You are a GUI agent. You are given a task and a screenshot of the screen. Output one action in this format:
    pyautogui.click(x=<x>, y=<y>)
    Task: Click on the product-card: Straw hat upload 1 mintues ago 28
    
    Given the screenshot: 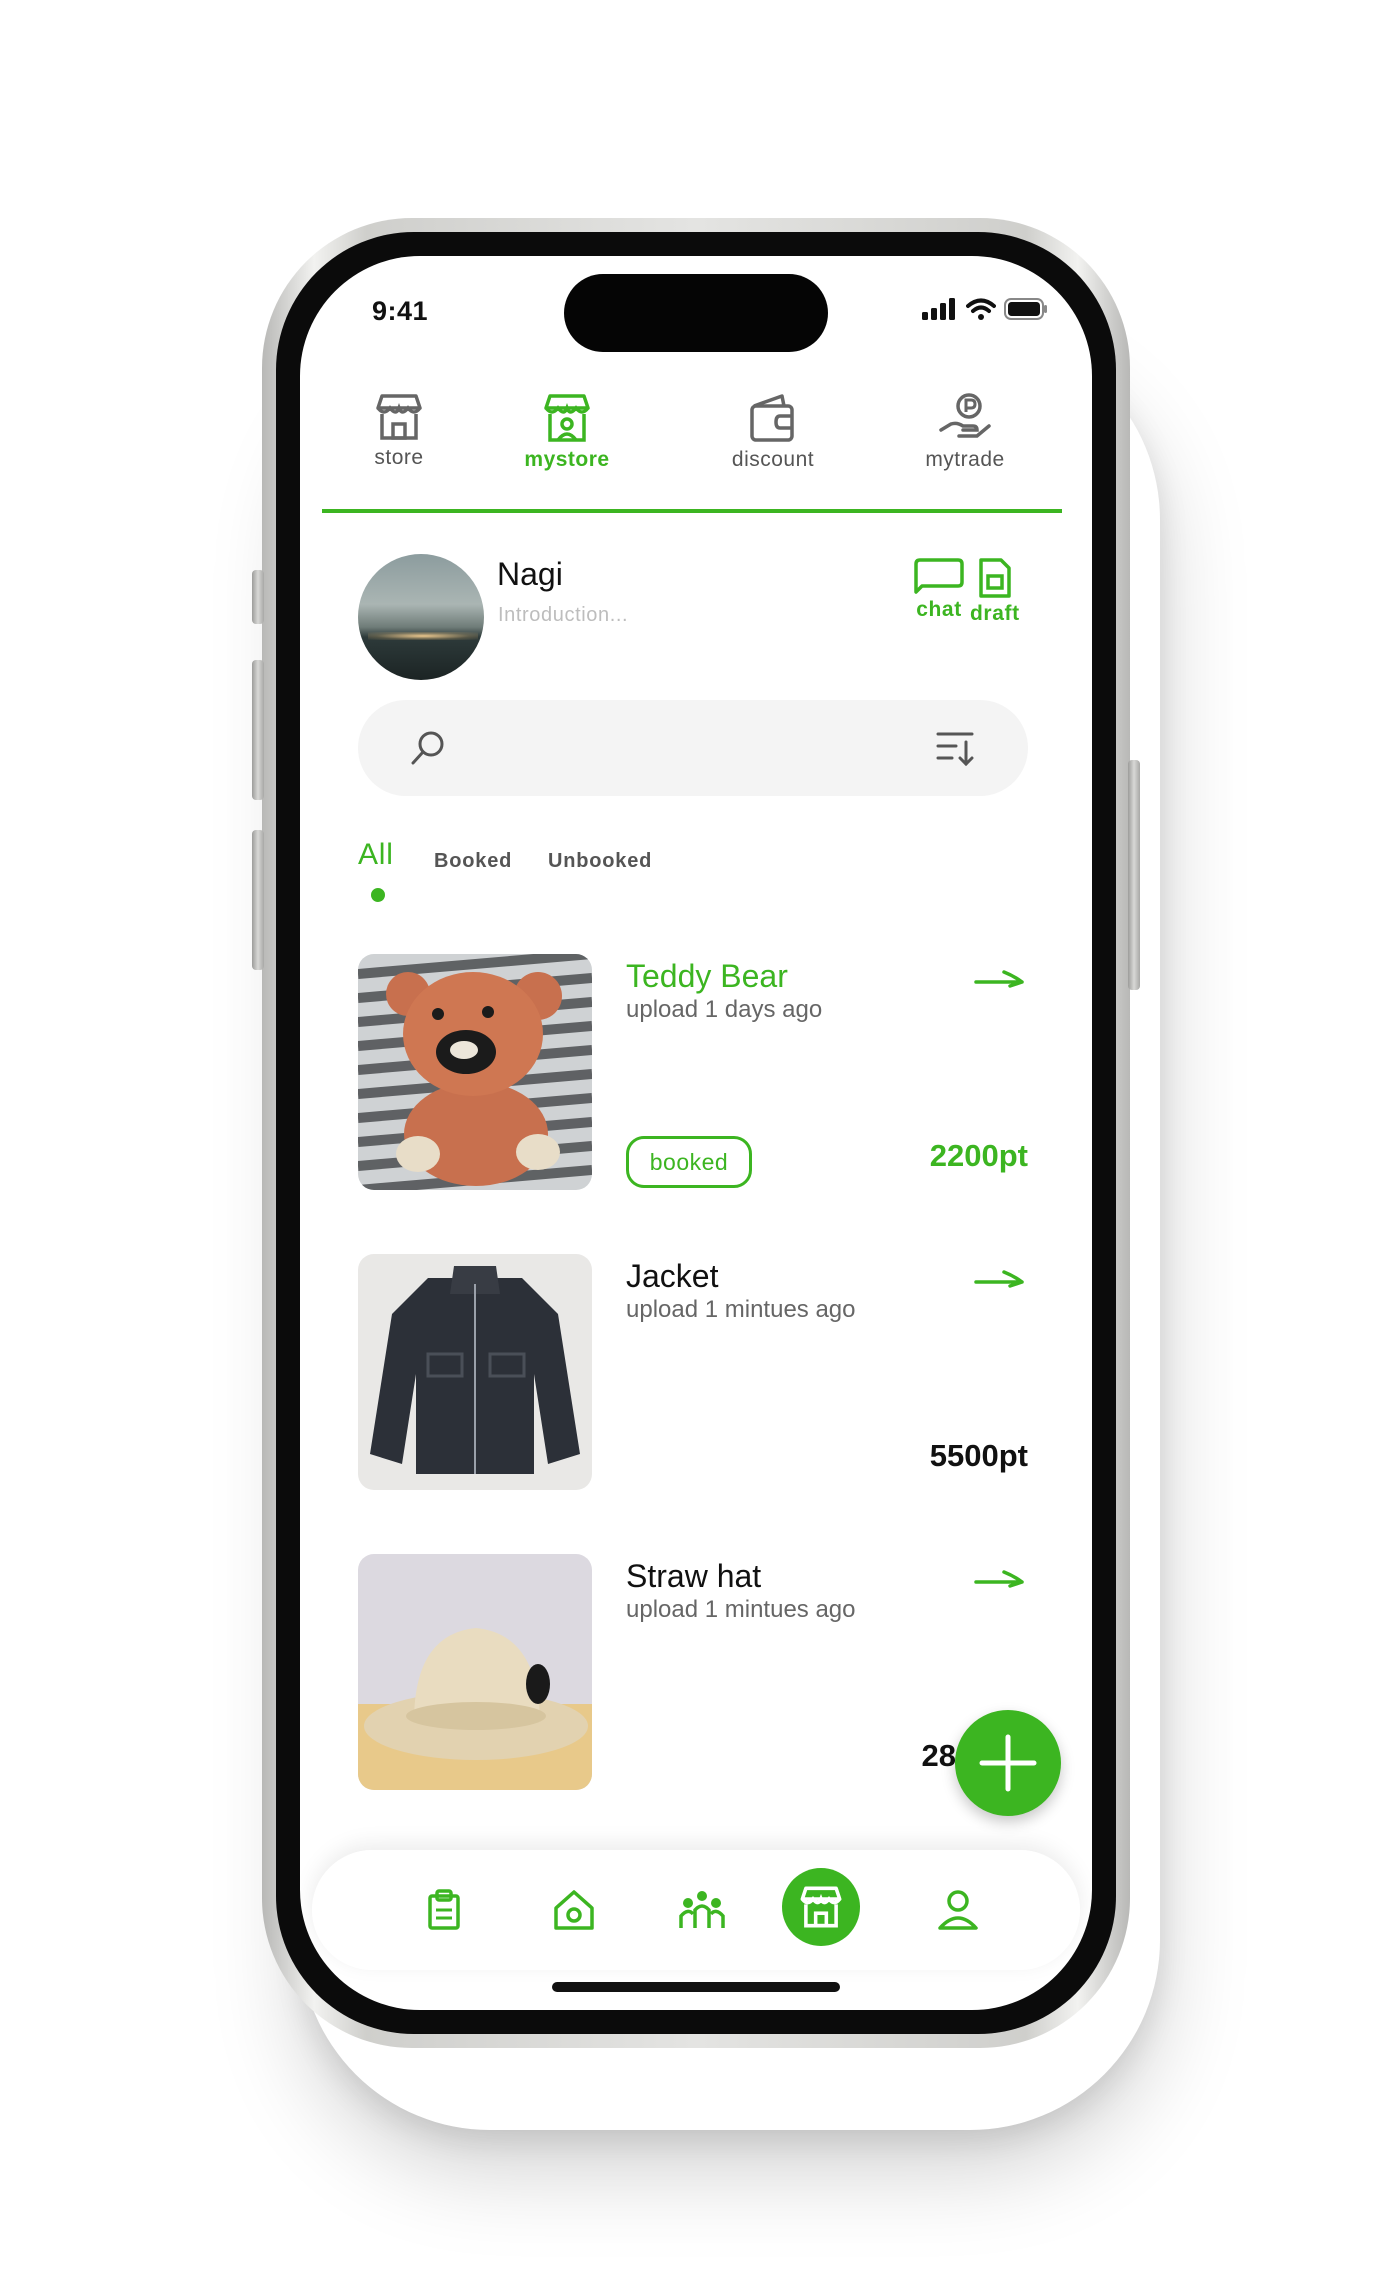 What is the action you would take?
    pyautogui.click(x=693, y=1672)
    